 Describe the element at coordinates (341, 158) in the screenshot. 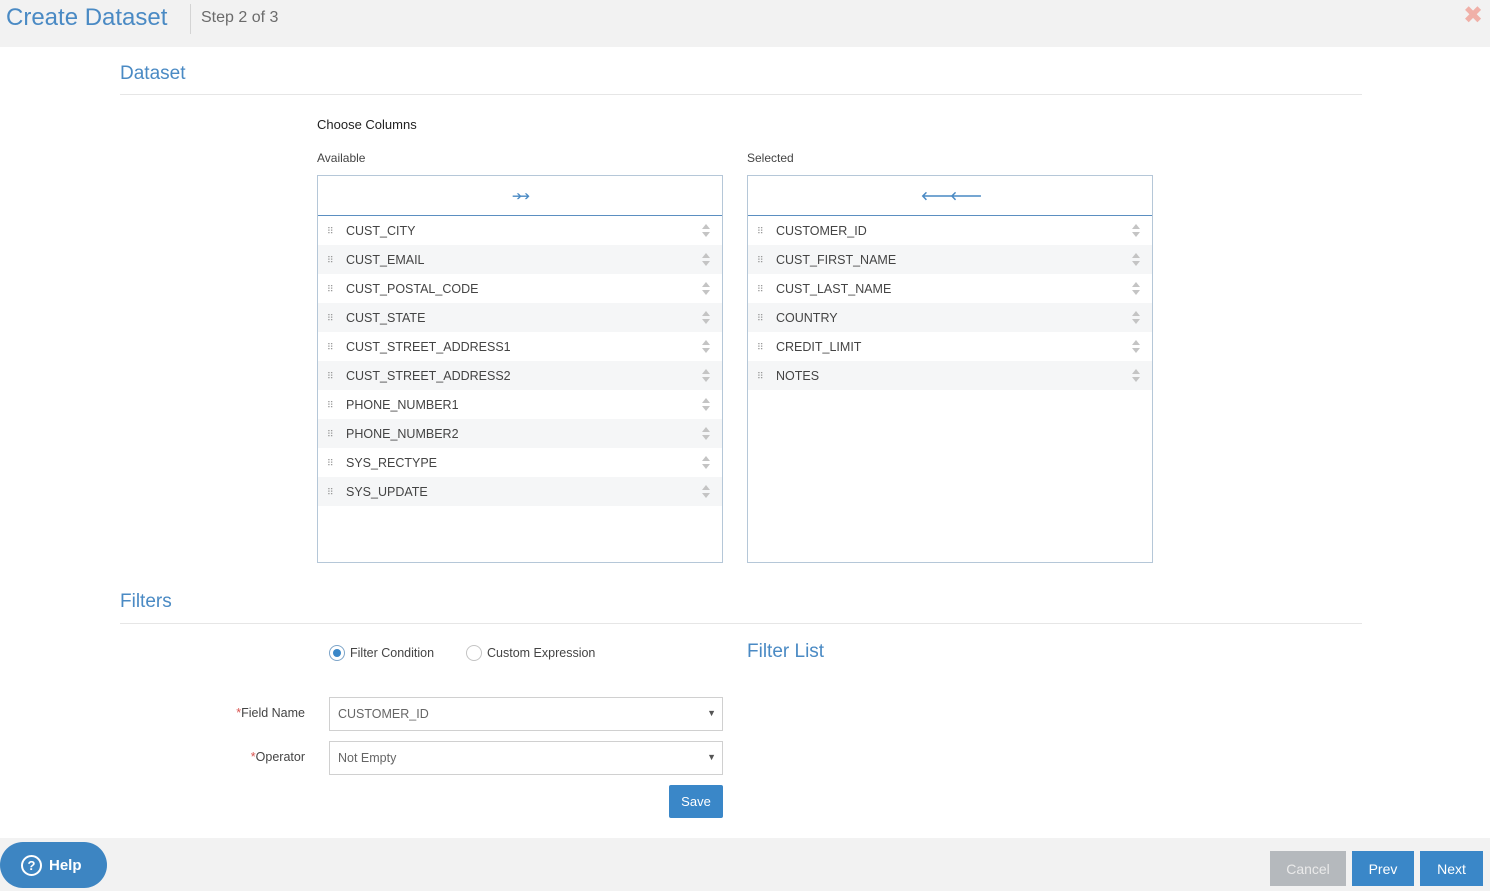

I see `available-label: Available` at that location.